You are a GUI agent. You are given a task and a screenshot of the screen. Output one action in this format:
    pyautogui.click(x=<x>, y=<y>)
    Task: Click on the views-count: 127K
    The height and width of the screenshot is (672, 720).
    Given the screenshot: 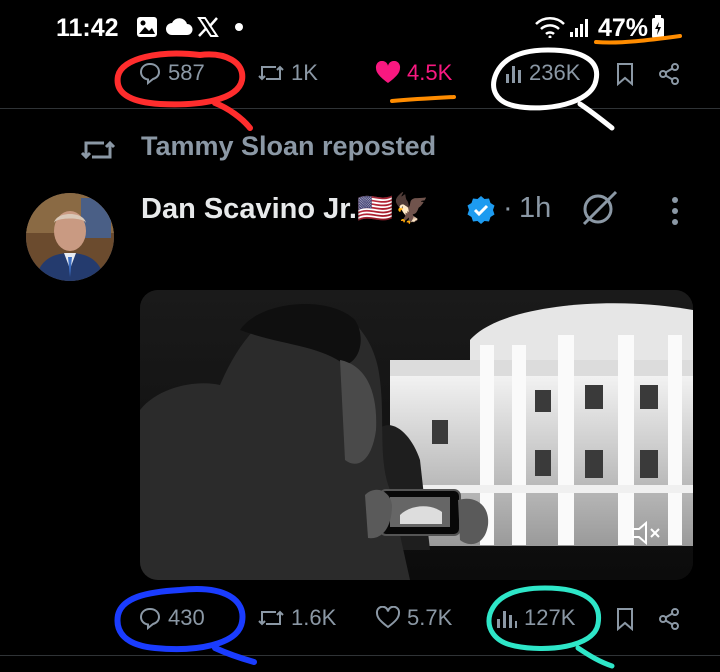 What is the action you would take?
    pyautogui.click(x=550, y=617)
    